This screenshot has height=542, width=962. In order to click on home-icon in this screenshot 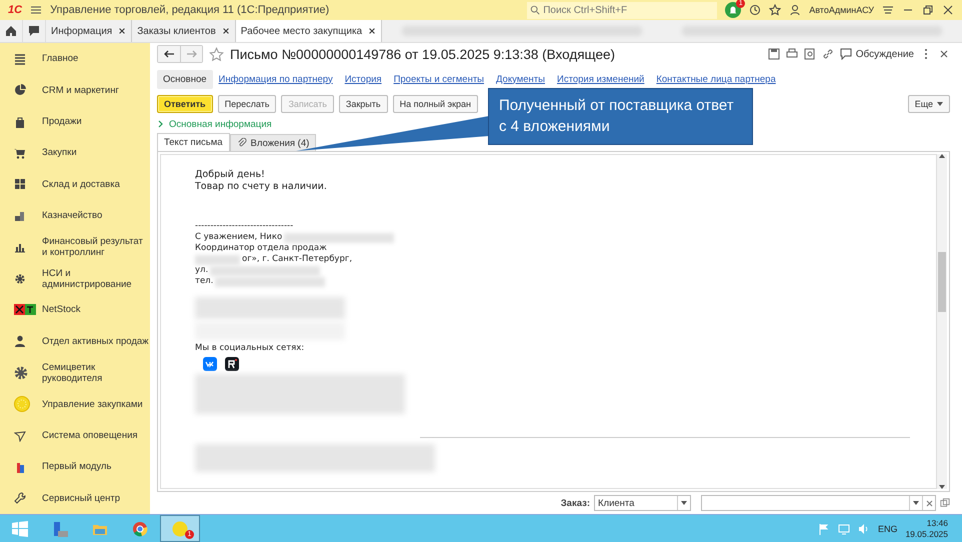, I will do `click(11, 31)`.